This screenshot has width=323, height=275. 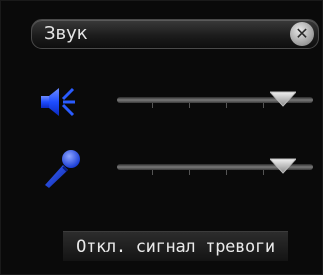 I want to click on microphone-icon, so click(x=63, y=170).